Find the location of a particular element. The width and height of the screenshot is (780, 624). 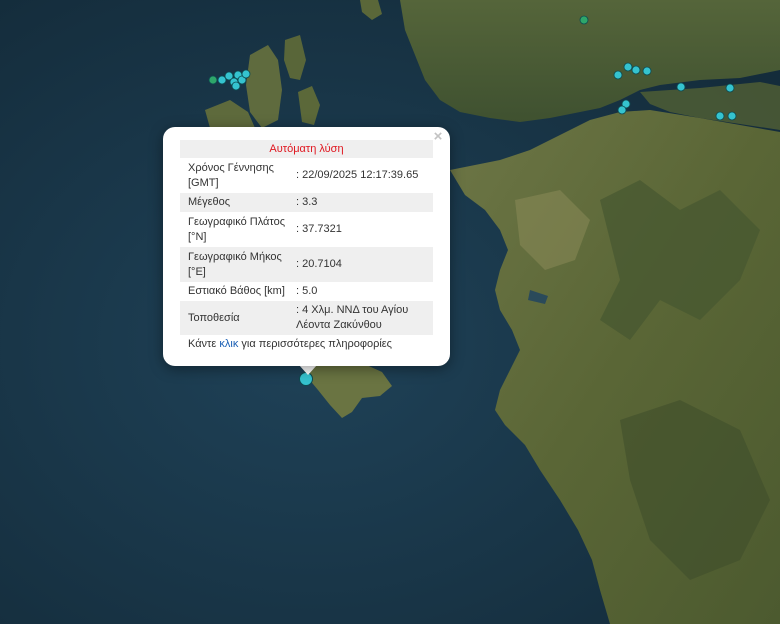

latitude-label: Γεωγραφικό Πλάτος [°N] is located at coordinates (237, 229).